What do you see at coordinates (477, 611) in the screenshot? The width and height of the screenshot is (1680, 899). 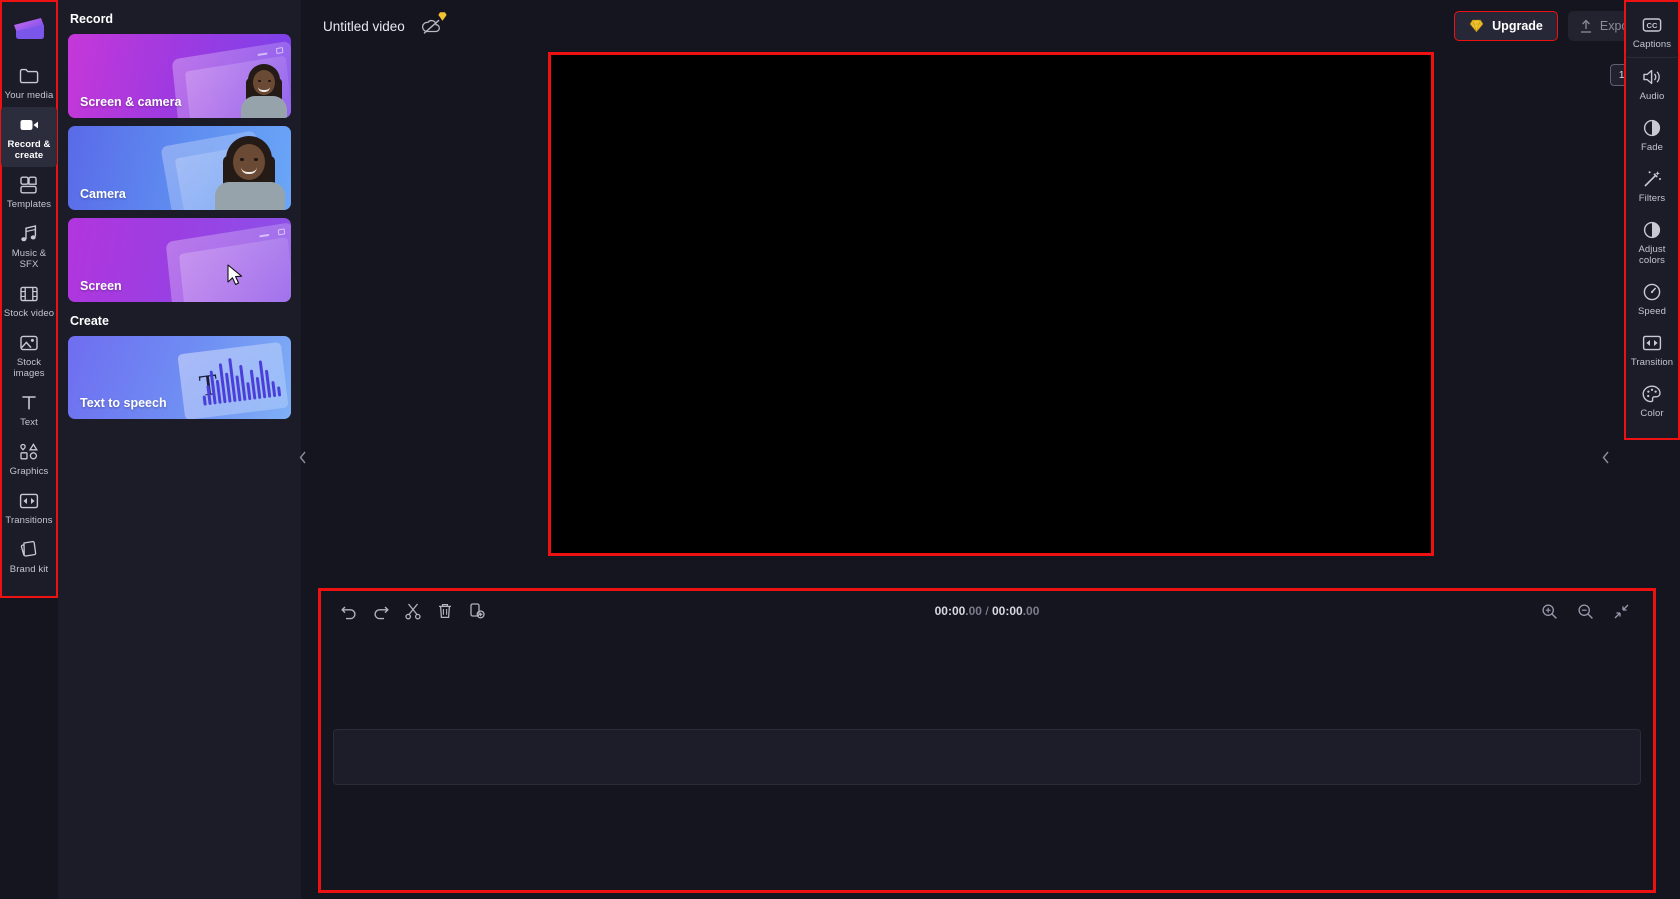 I see `duplicate-button` at bounding box center [477, 611].